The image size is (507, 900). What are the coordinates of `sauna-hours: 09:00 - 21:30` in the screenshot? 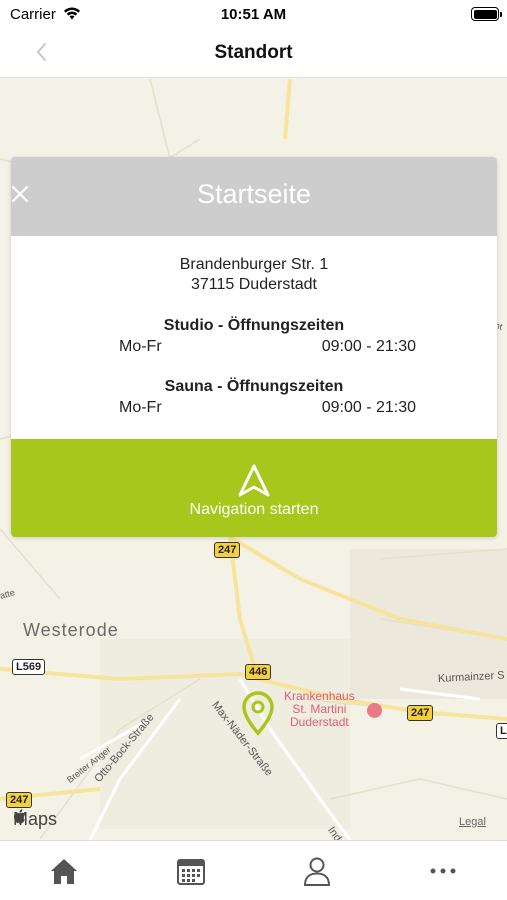 It's located at (368, 407).